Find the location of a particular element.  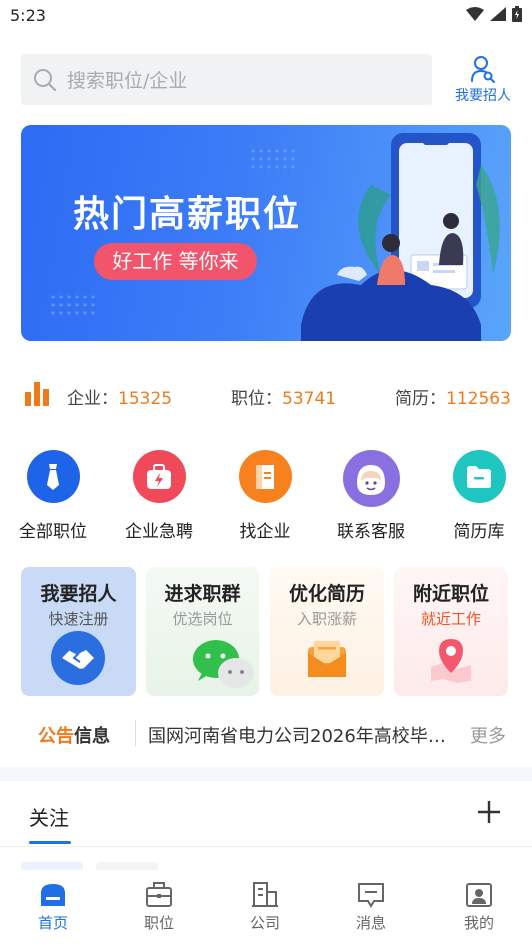

handshake-icon is located at coordinates (78, 658).